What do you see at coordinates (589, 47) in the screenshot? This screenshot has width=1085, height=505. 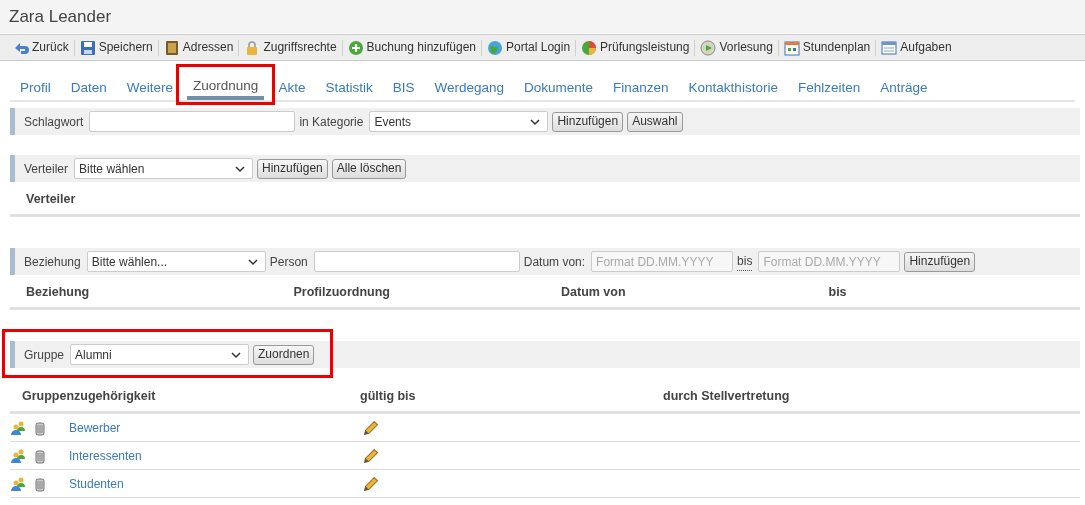 I see `pie-chart-icon` at bounding box center [589, 47].